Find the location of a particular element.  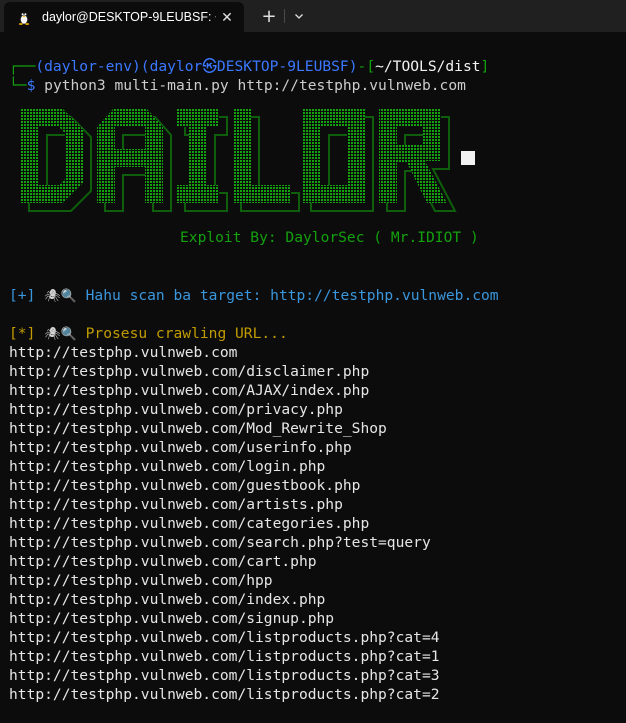

terminal-tab: daylor@DESKTOP-9LEUBSF: ~ ✕ is located at coordinates (124, 17).